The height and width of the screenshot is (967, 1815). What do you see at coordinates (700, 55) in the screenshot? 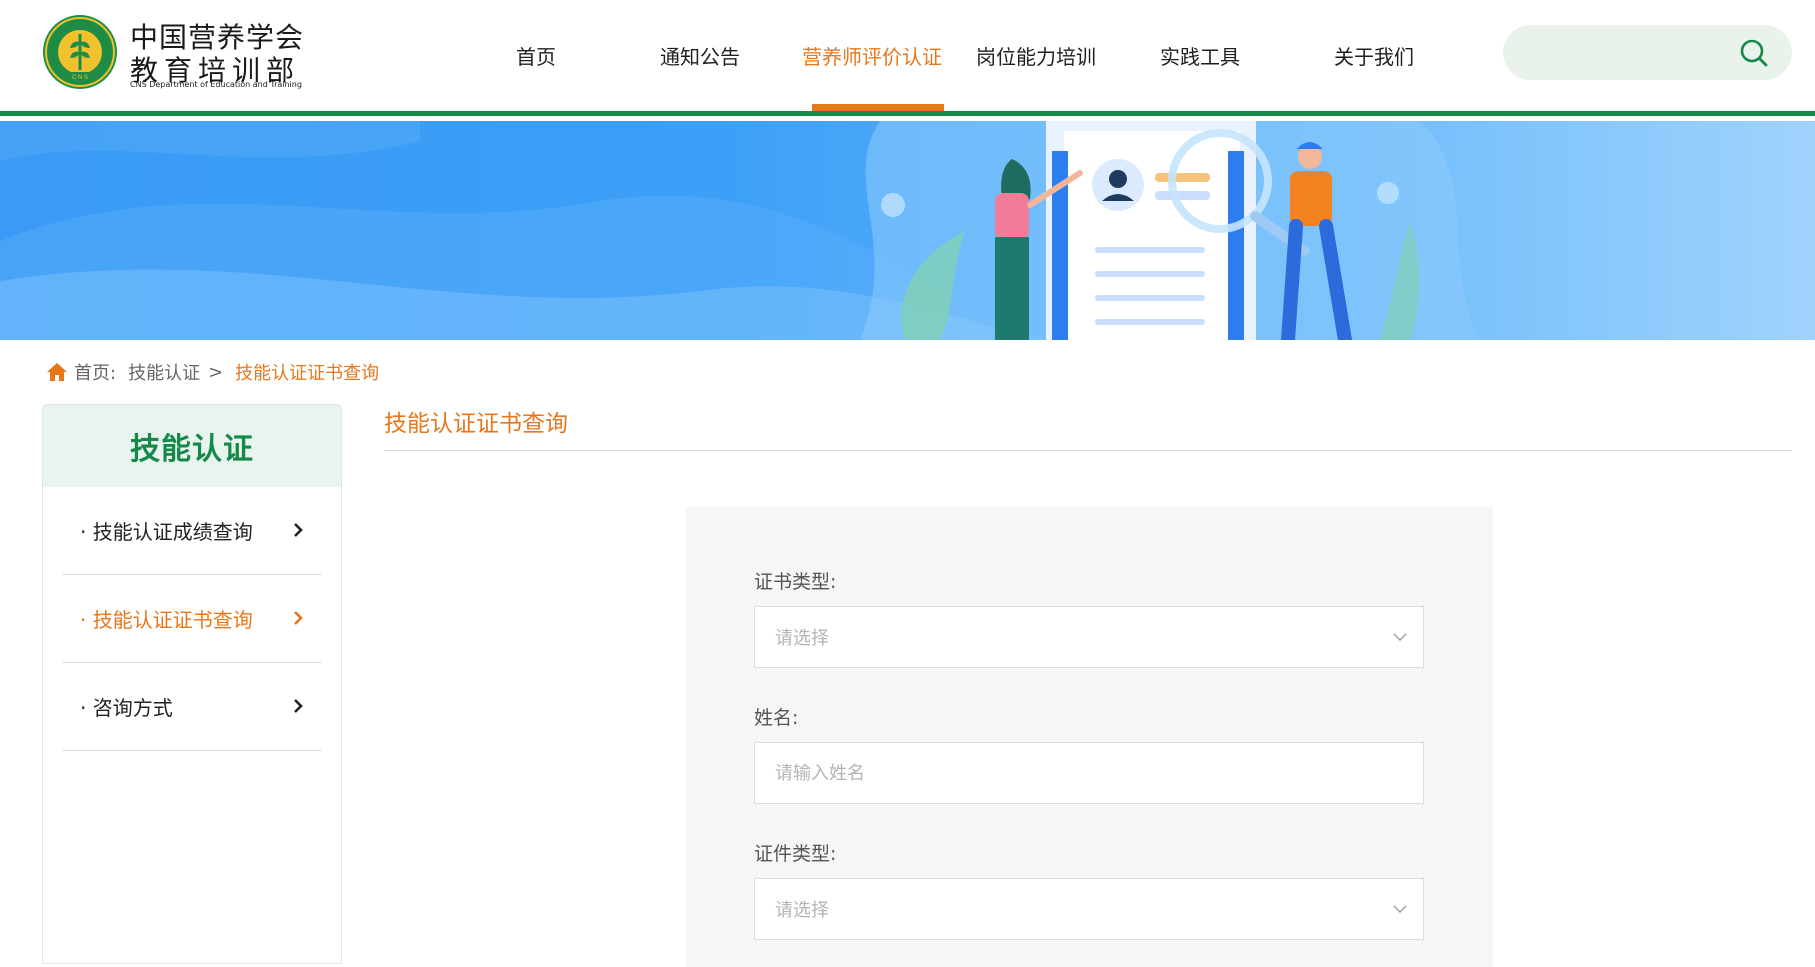
I see `nav-item-notices: 通知公告` at bounding box center [700, 55].